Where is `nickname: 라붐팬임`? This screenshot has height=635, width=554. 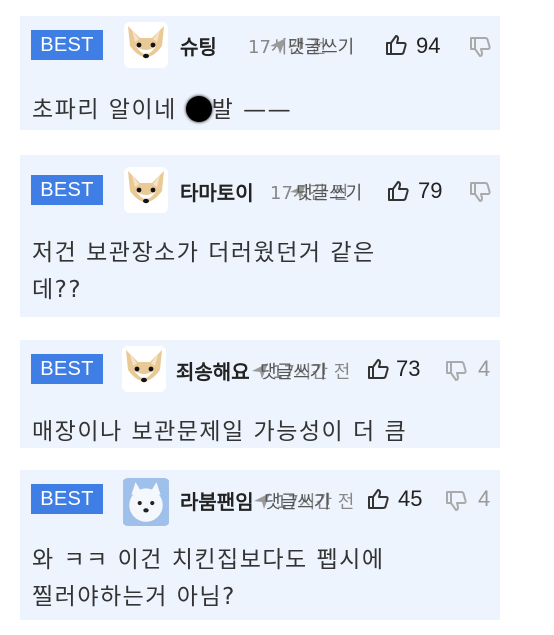 nickname: 라붐팬임 is located at coordinates (217, 500).